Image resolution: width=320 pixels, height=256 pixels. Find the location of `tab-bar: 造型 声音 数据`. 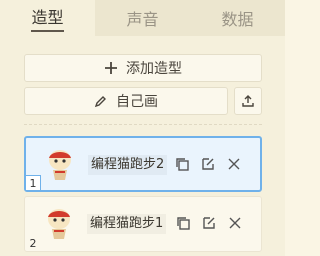

tab-bar: 造型 声音 数据 is located at coordinates (142, 18).